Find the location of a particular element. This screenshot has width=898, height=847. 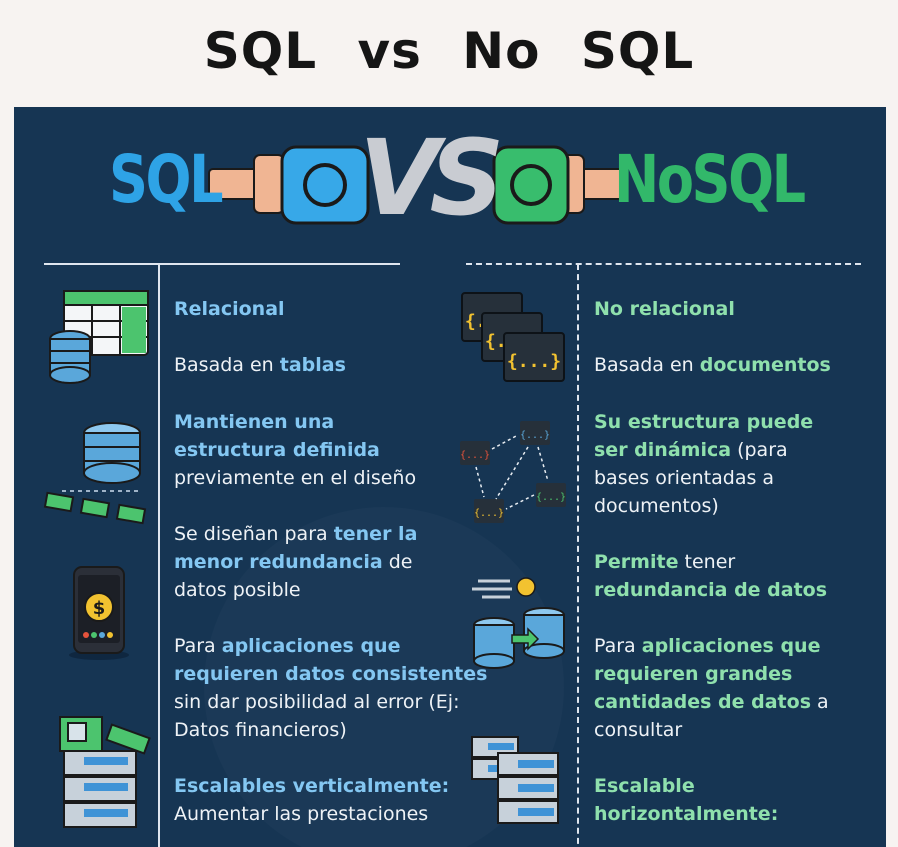

nosql-dynamic-line3: bases orientadas a is located at coordinates (684, 478).